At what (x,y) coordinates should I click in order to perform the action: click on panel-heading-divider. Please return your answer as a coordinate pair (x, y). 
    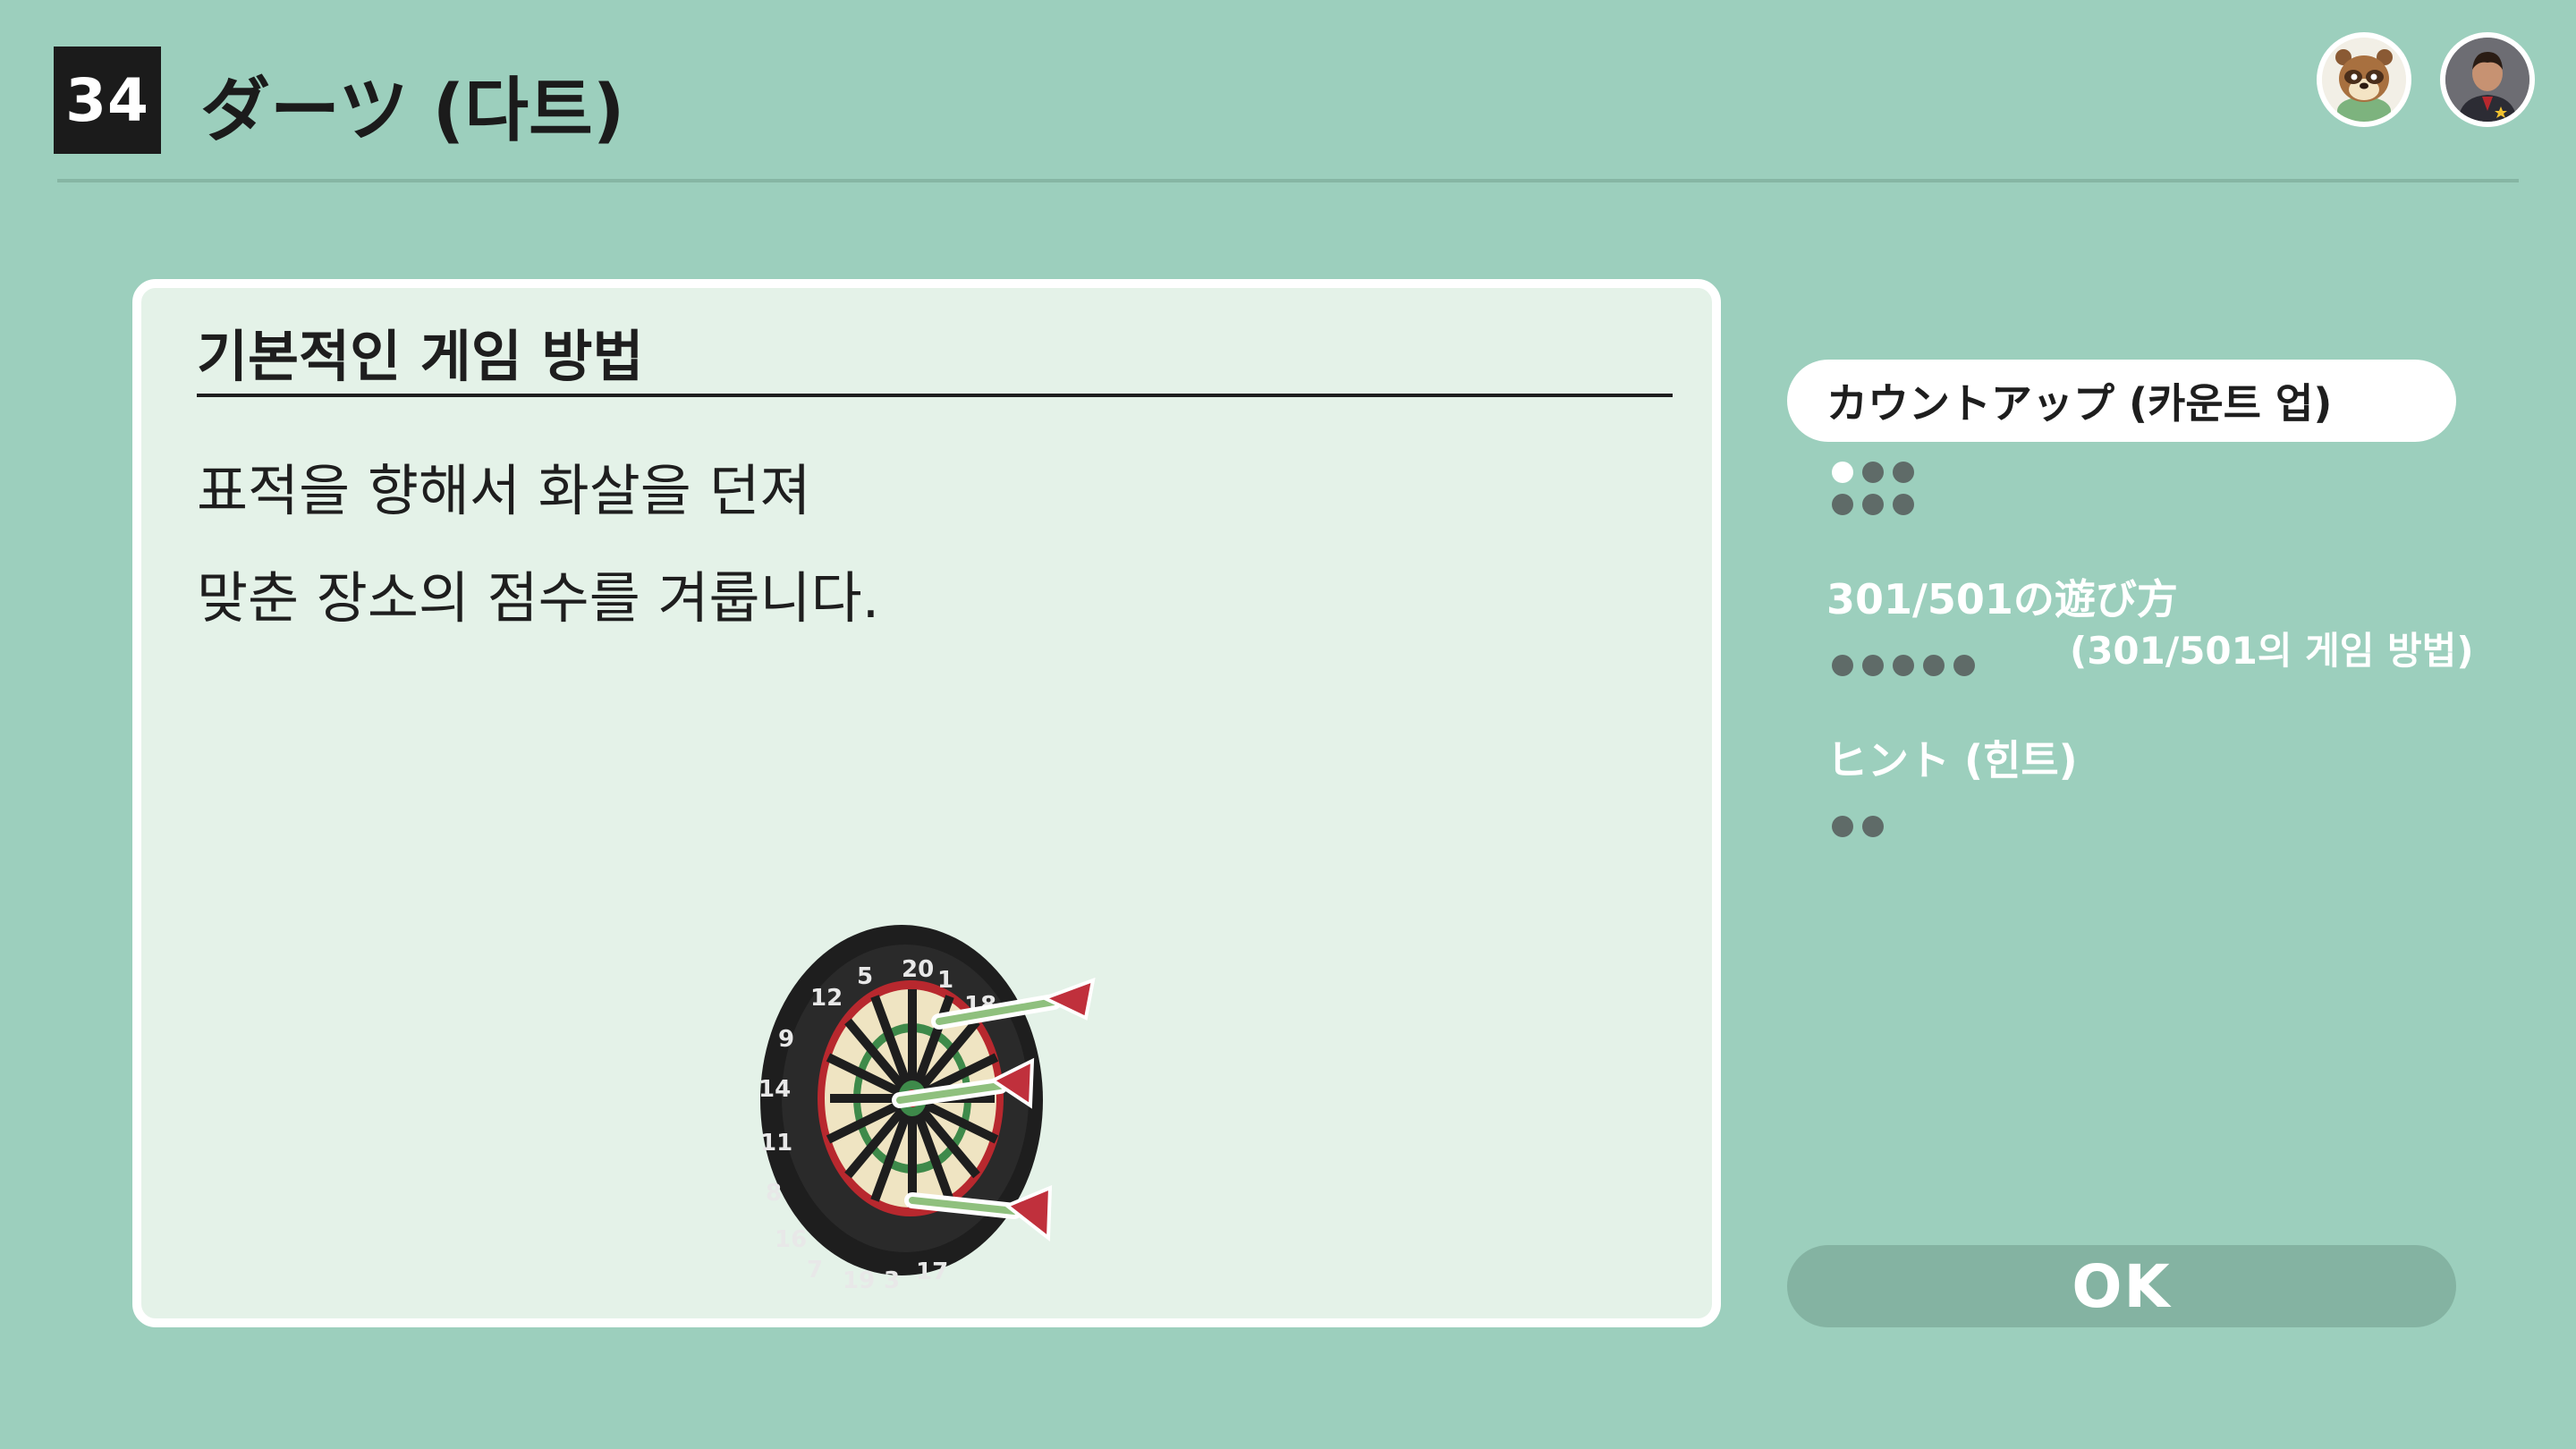
    Looking at the image, I should click on (935, 395).